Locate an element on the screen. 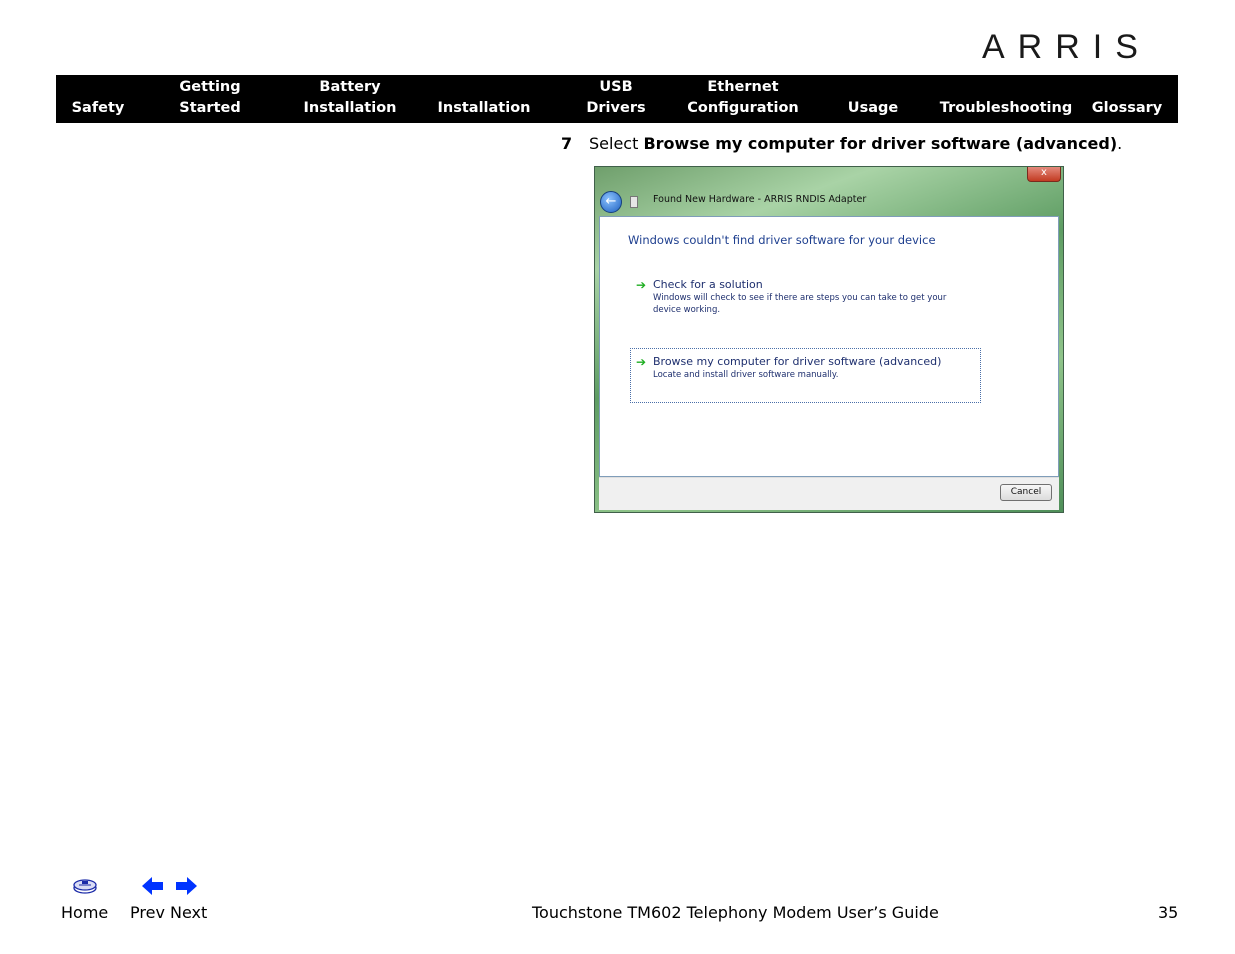 The width and height of the screenshot is (1235, 954). nav-item-troubleshooting: Troubleshooting is located at coordinates (1006, 108).